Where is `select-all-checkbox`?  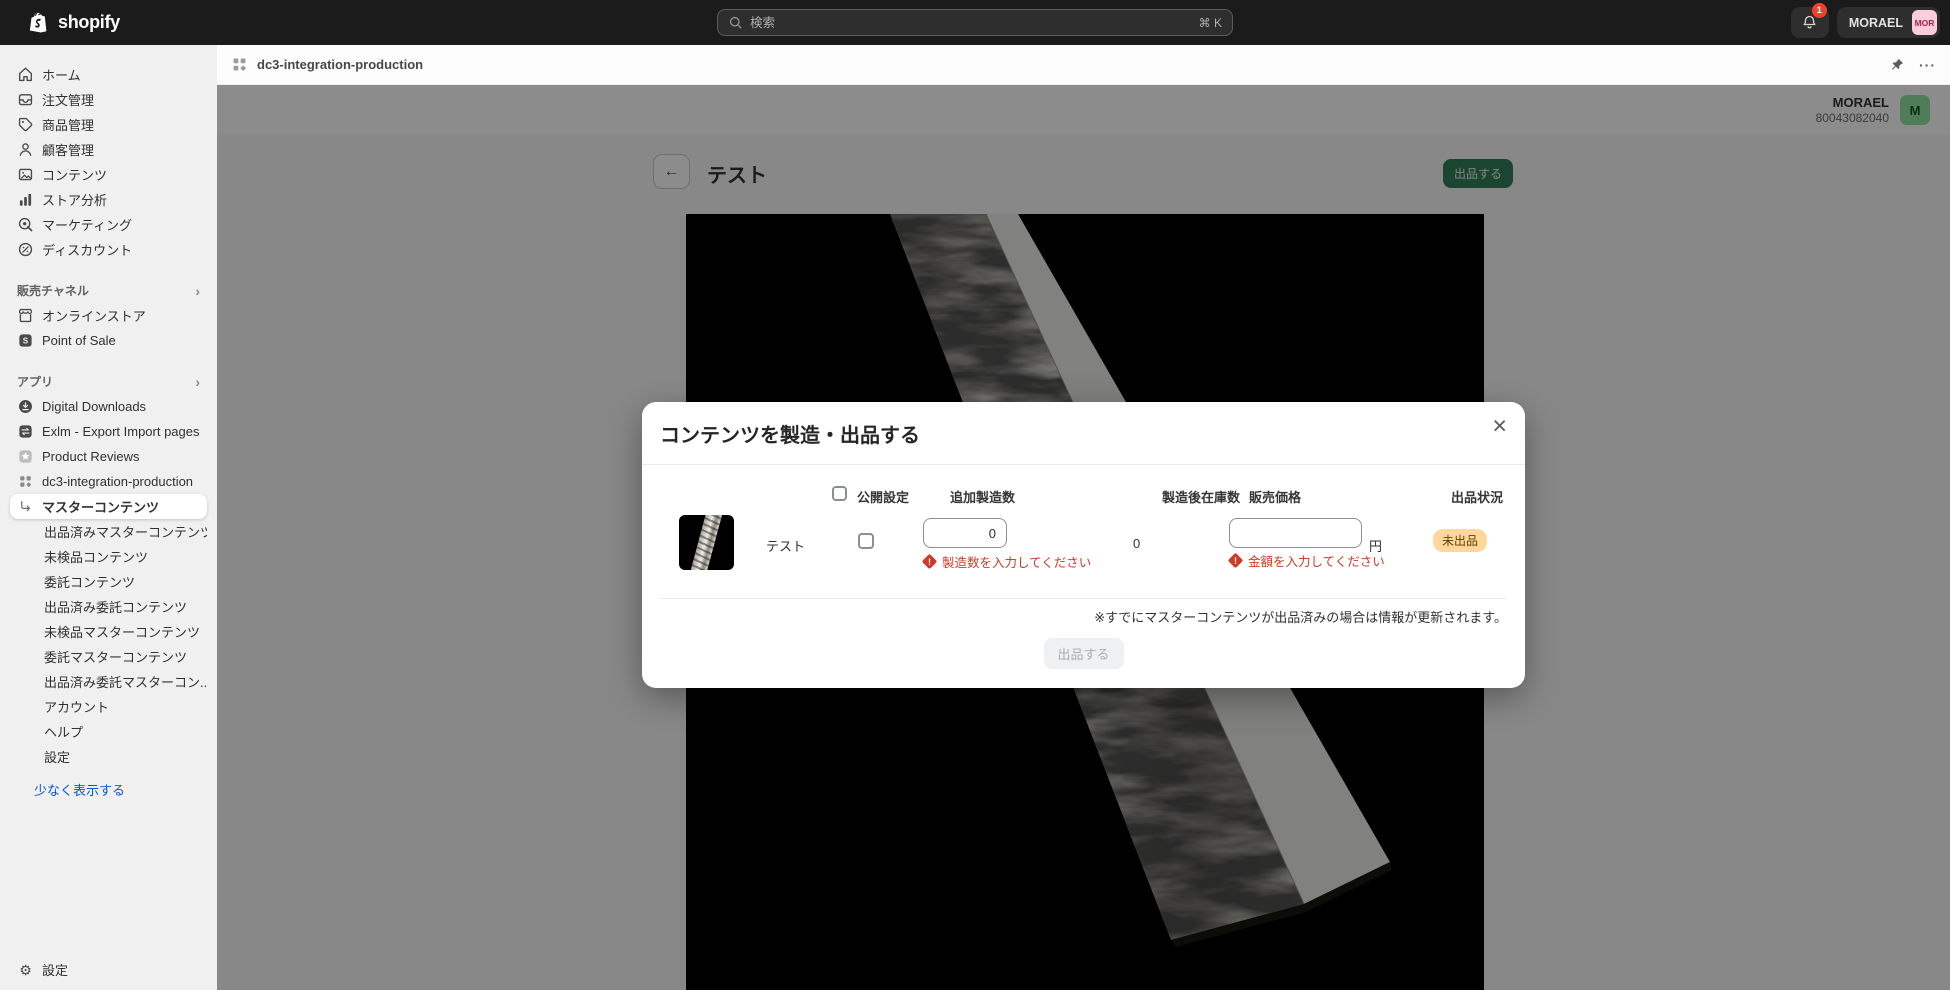 select-all-checkbox is located at coordinates (839, 493).